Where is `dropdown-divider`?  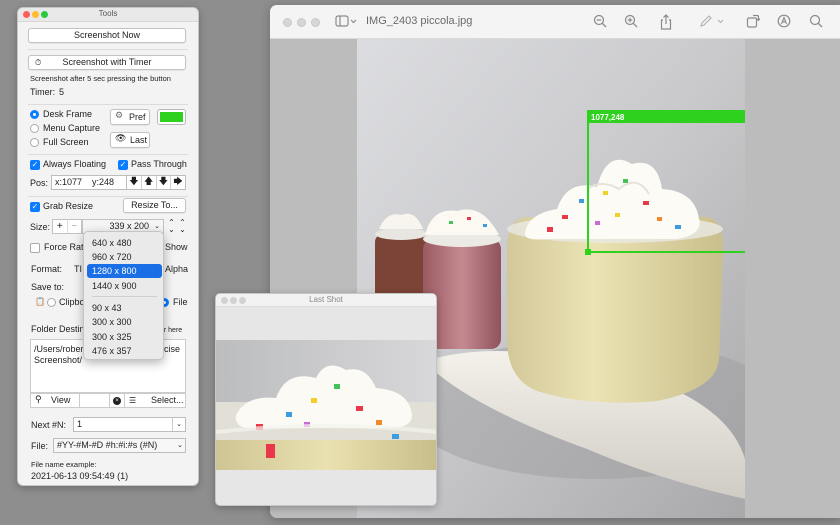
dropdown-divider is located at coordinates (124, 296).